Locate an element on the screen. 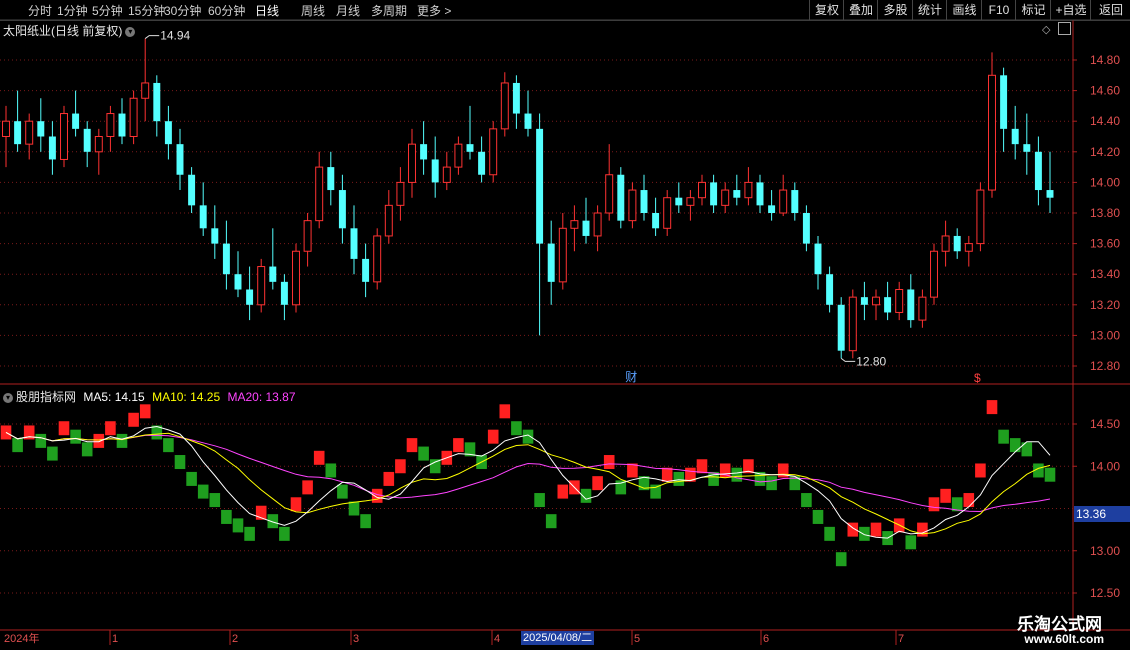  x-axis-month-3: 4 is located at coordinates (497, 639).